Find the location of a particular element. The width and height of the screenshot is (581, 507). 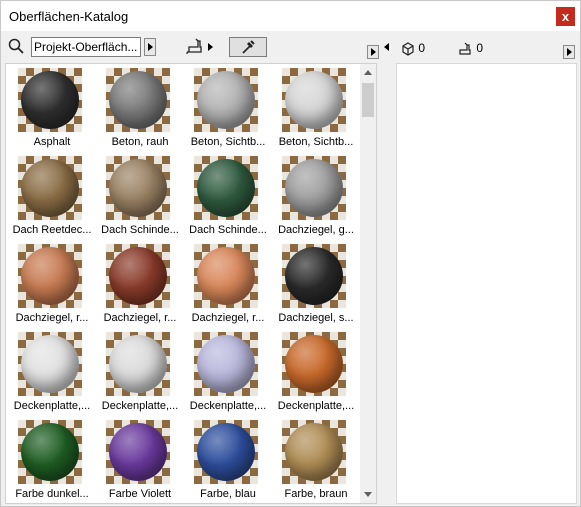

eyedropper-icon is located at coordinates (248, 47).